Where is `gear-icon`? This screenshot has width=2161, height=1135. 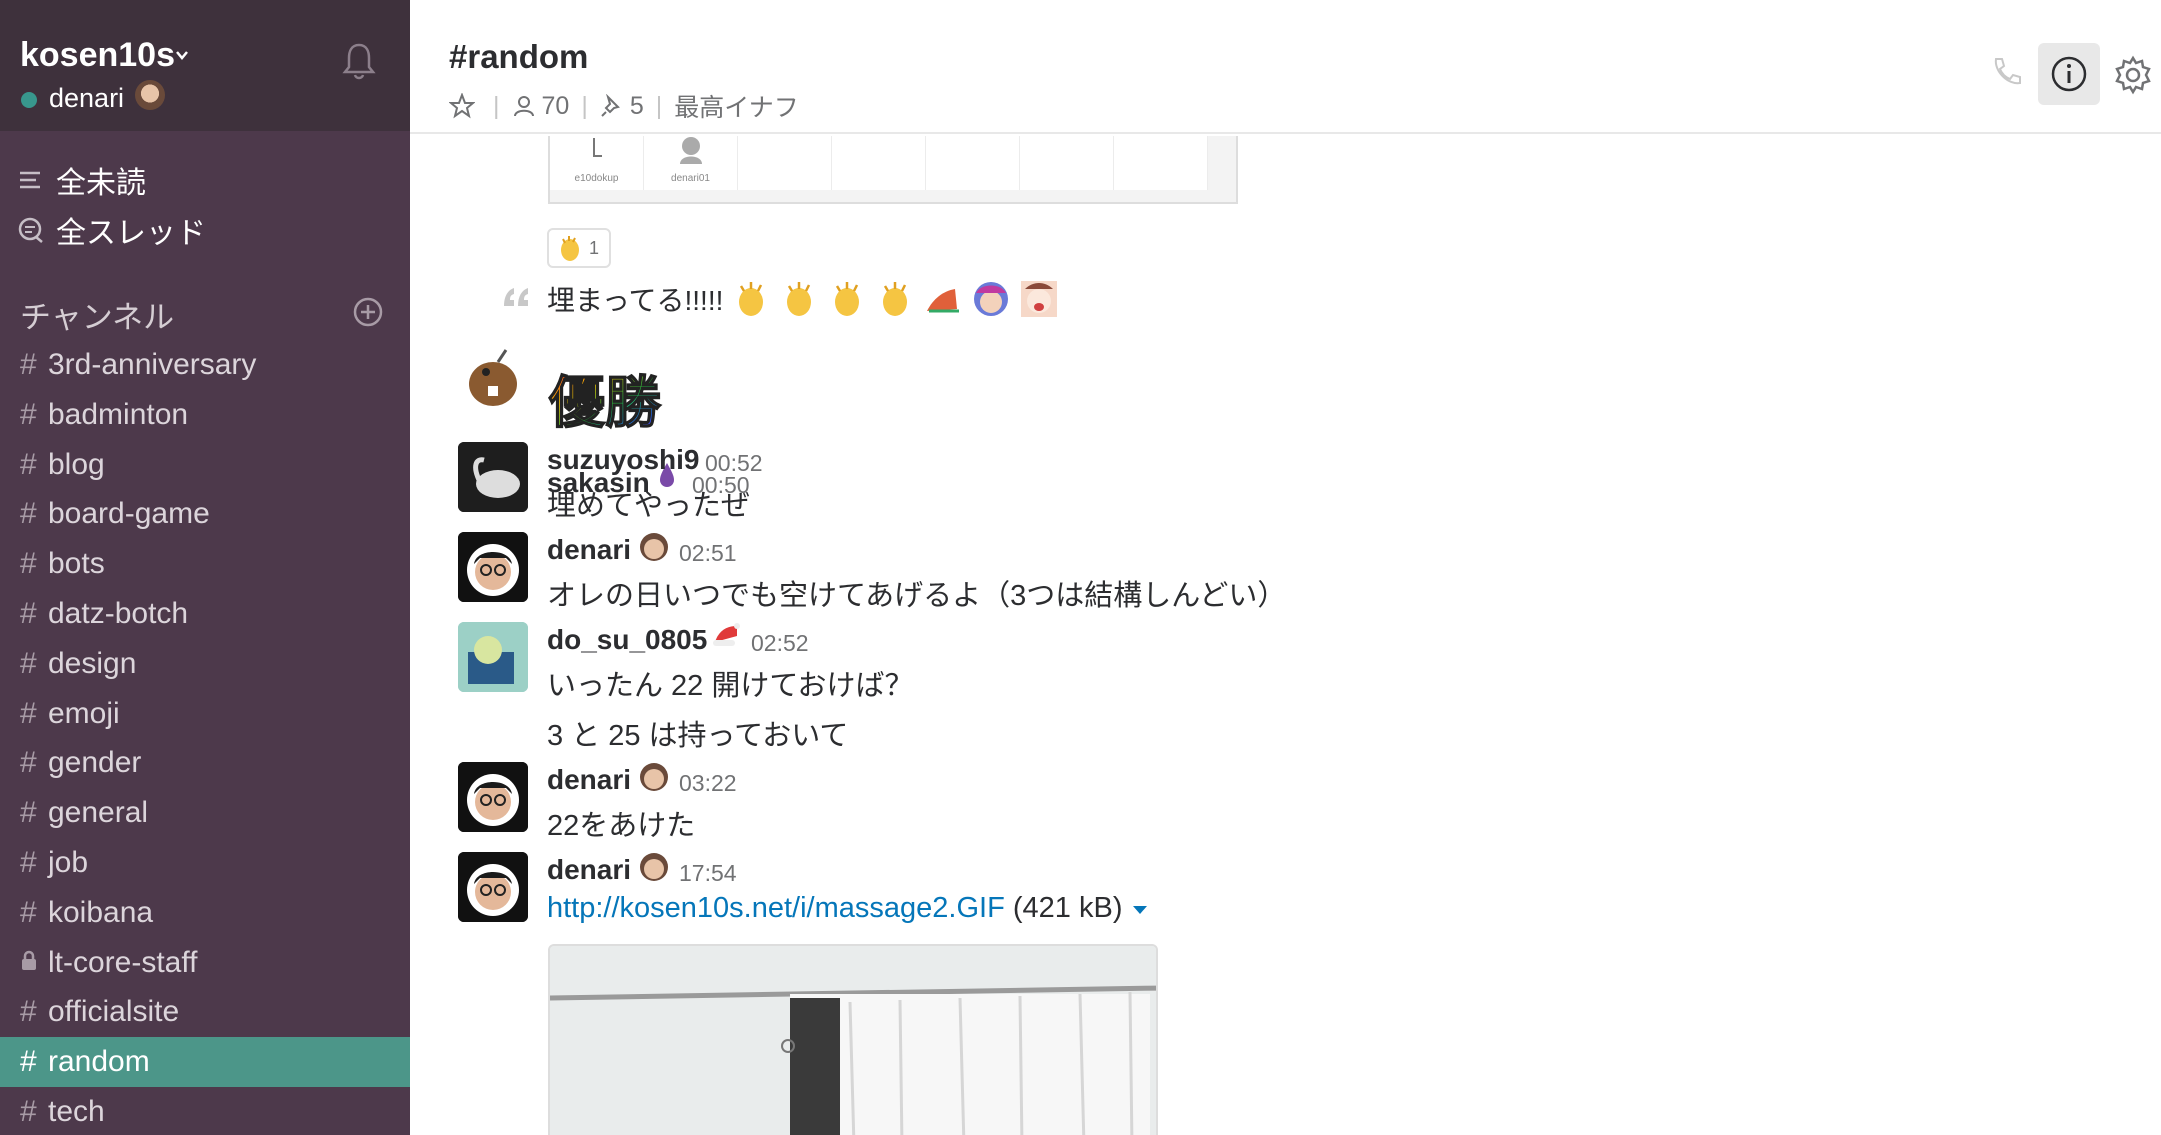 gear-icon is located at coordinates (2133, 75).